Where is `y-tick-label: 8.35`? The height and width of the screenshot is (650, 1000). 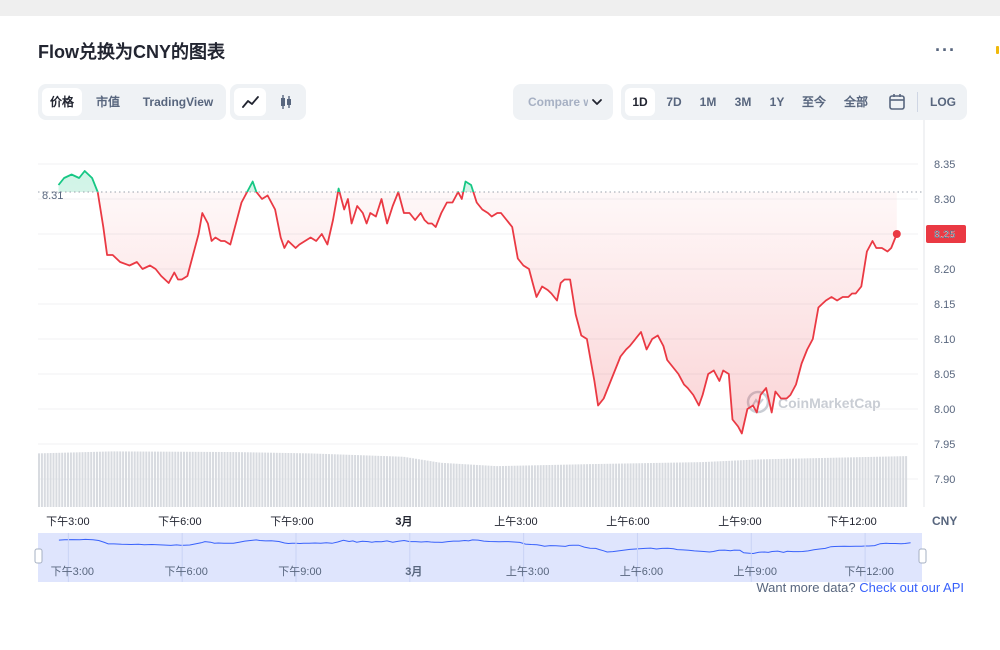
y-tick-label: 8.35 is located at coordinates (944, 165).